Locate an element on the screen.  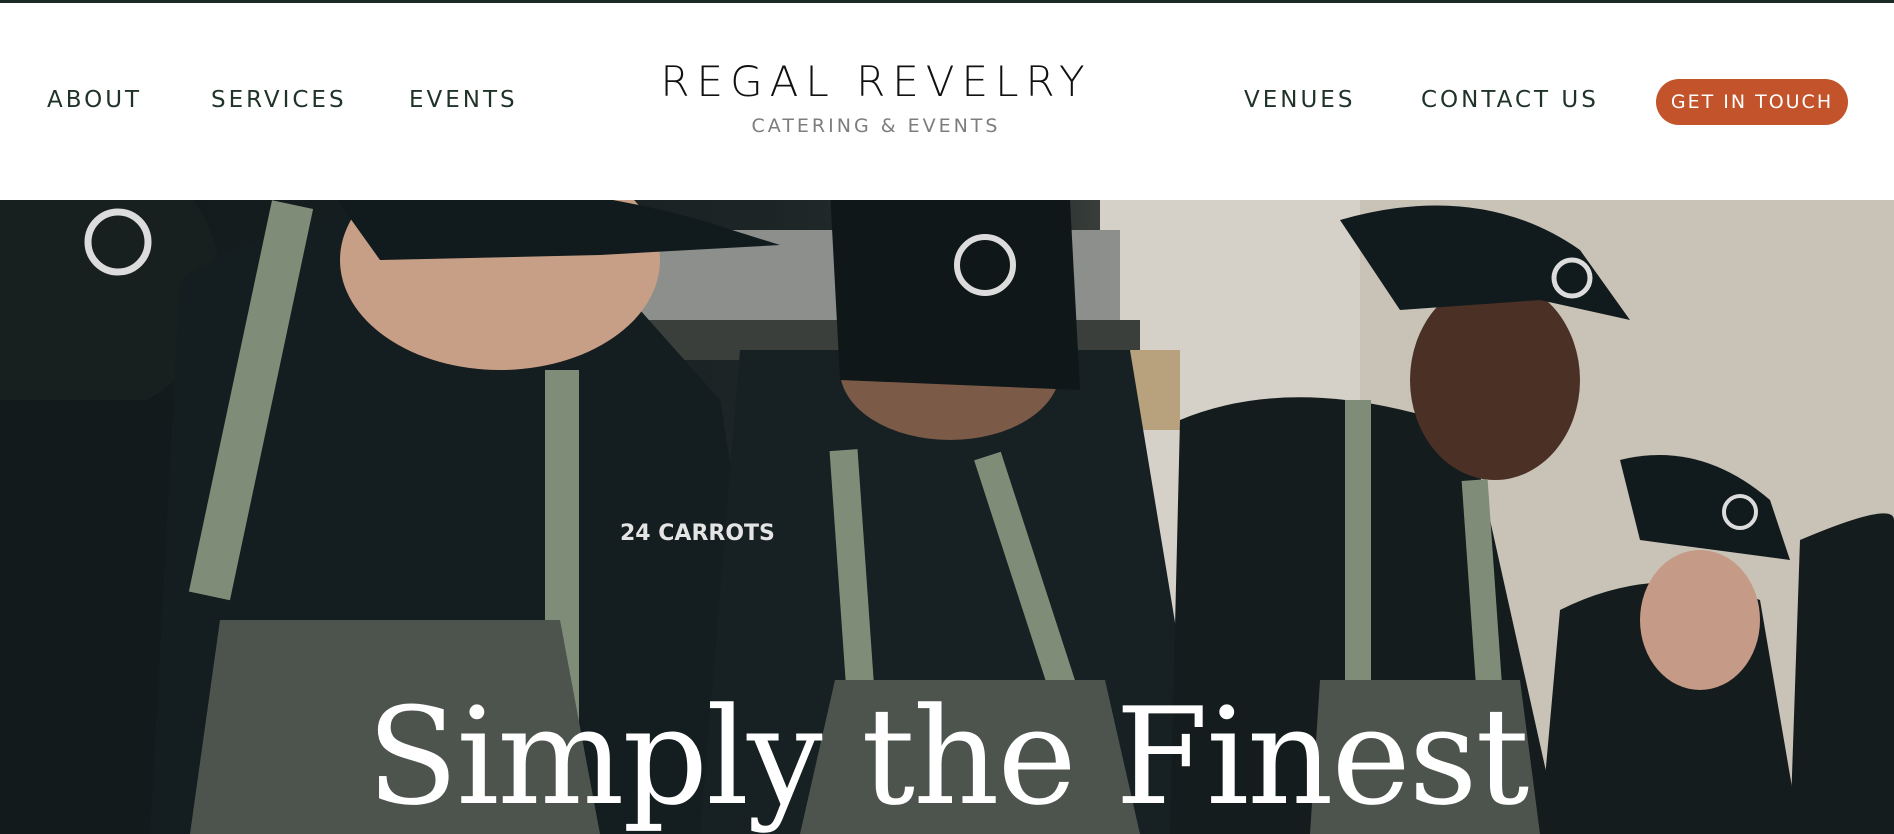
hero-title: Simply the Finest is located at coordinates (948, 756).